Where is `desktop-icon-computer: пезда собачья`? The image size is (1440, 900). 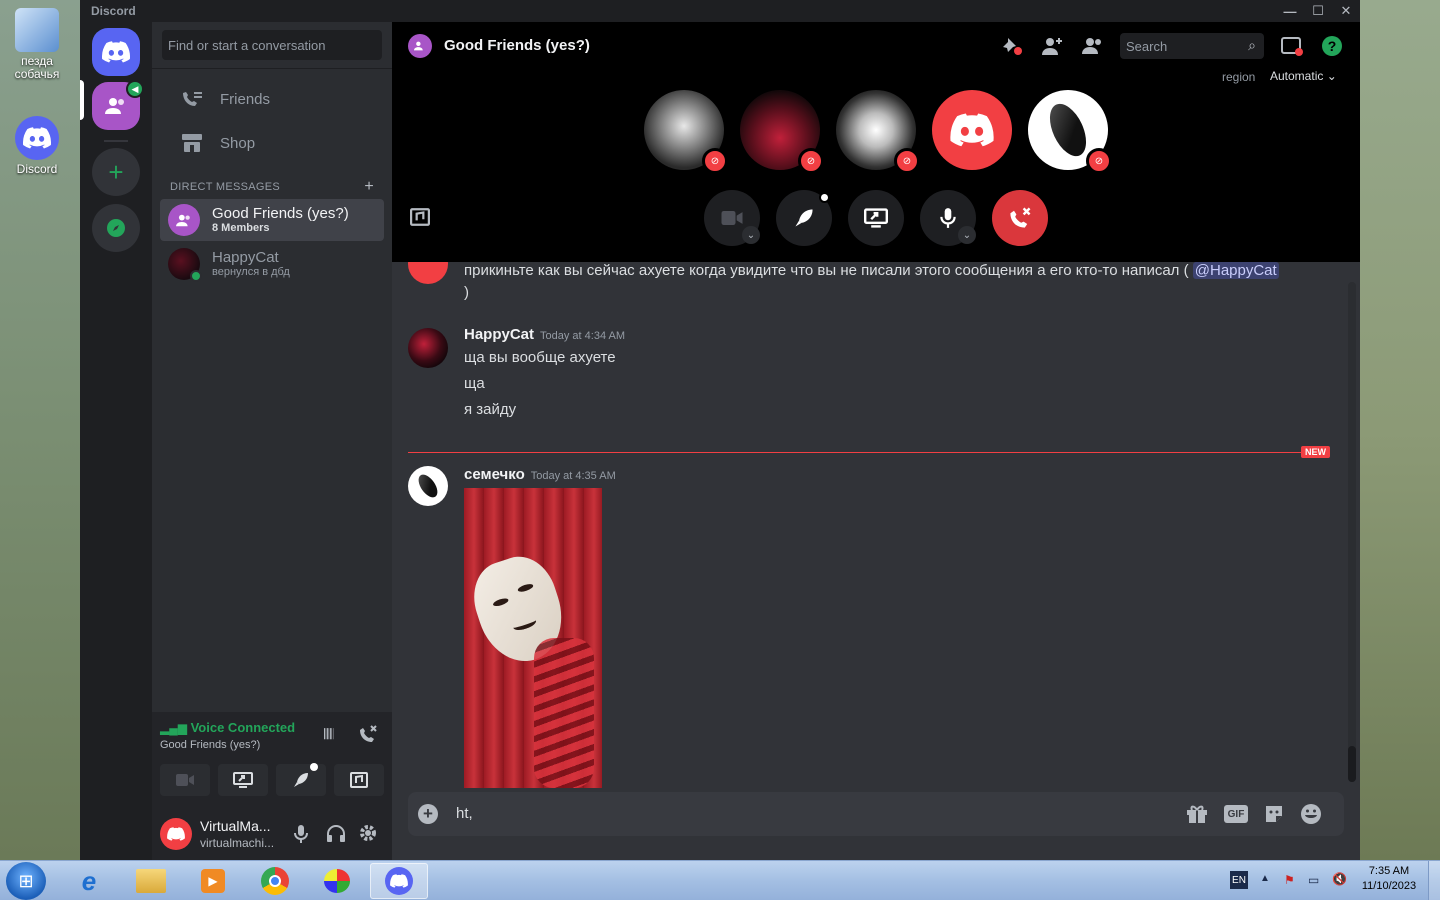 desktop-icon-computer: пезда собачья is located at coordinates (37, 44).